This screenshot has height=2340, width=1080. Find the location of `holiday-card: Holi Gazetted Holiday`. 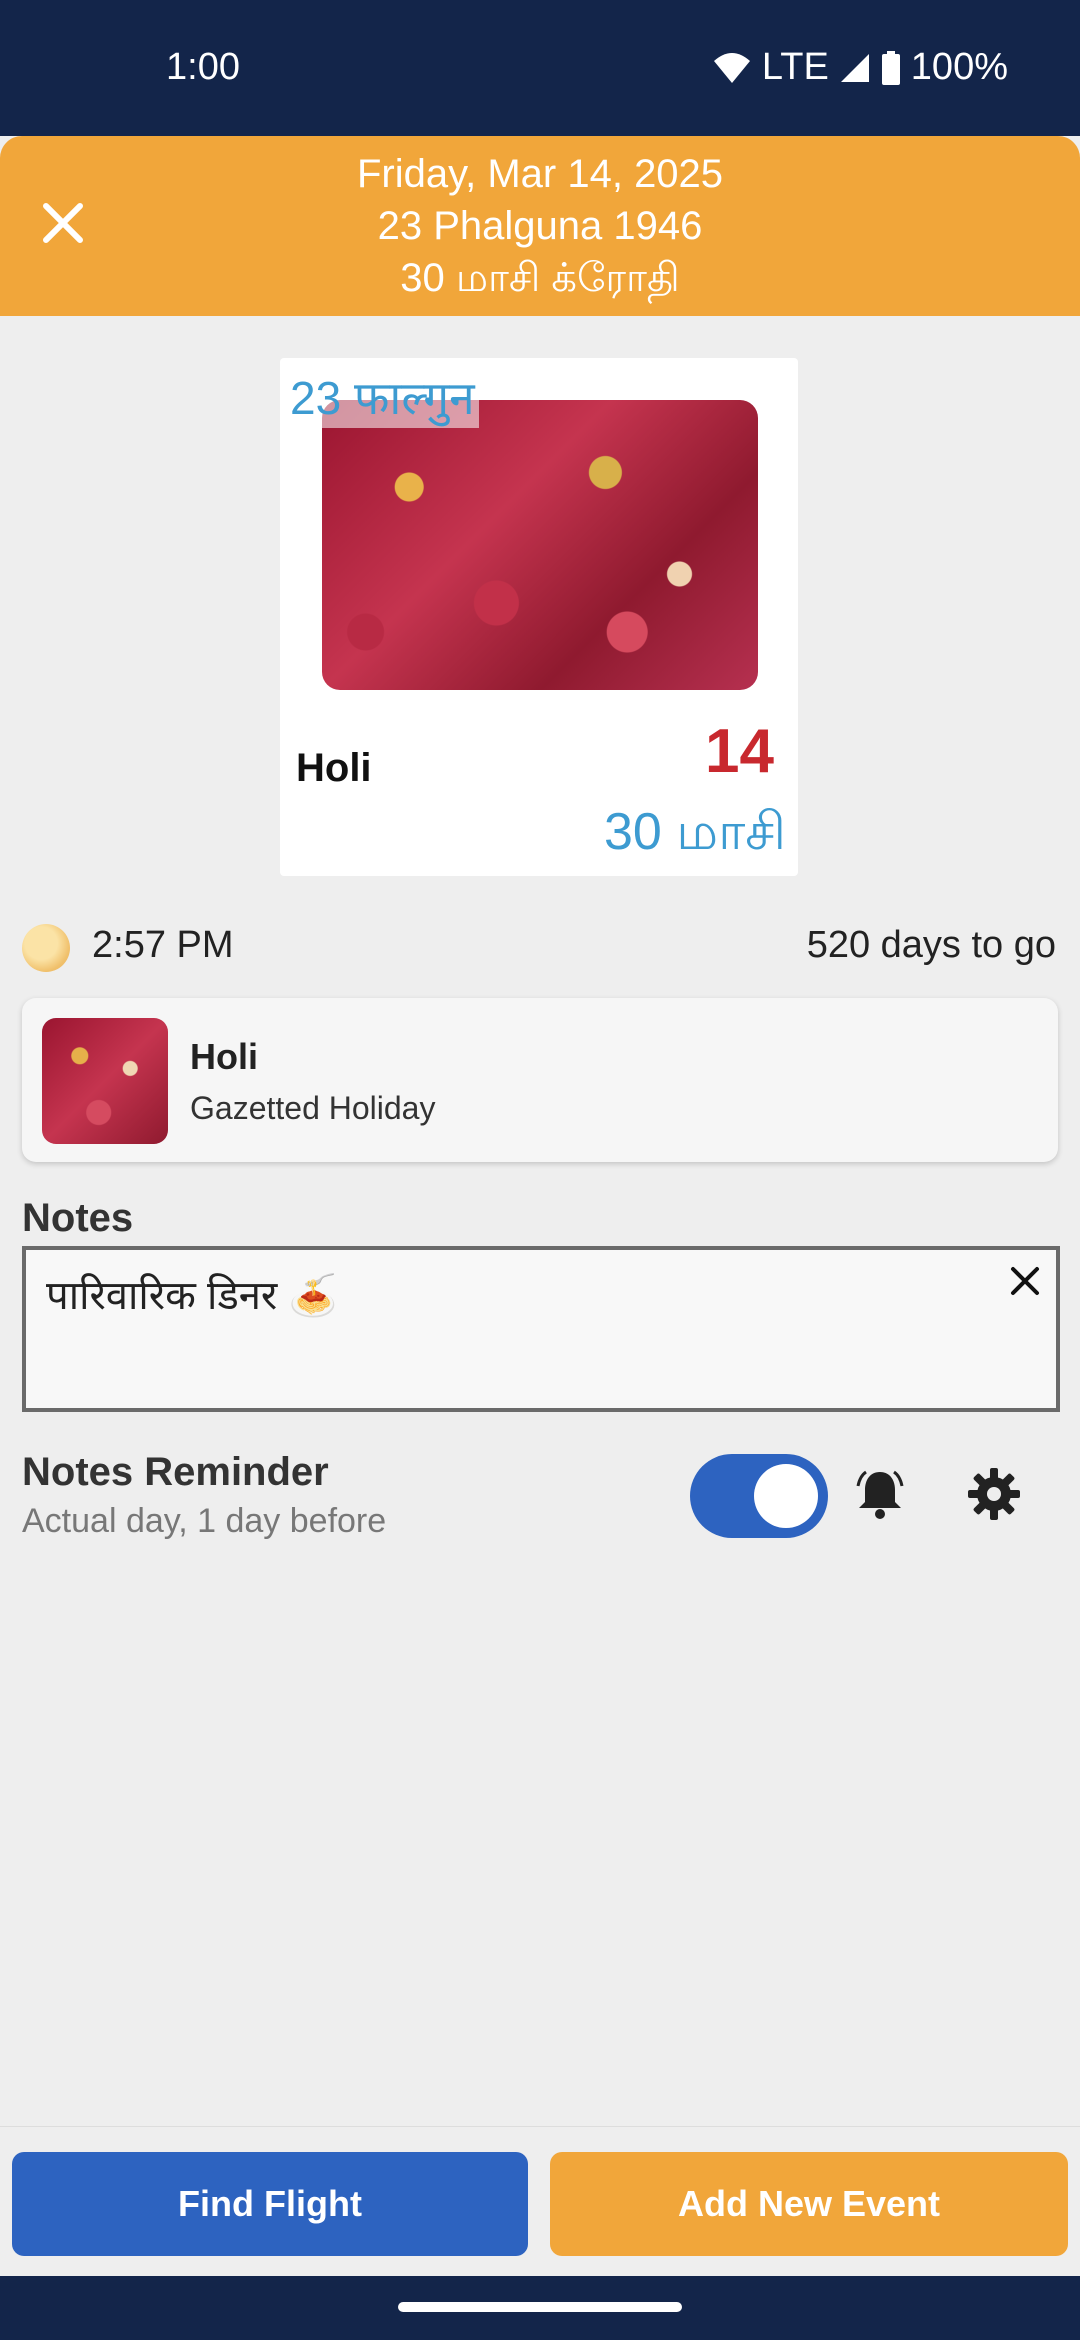

holiday-card: Holi Gazetted Holiday is located at coordinates (540, 1080).